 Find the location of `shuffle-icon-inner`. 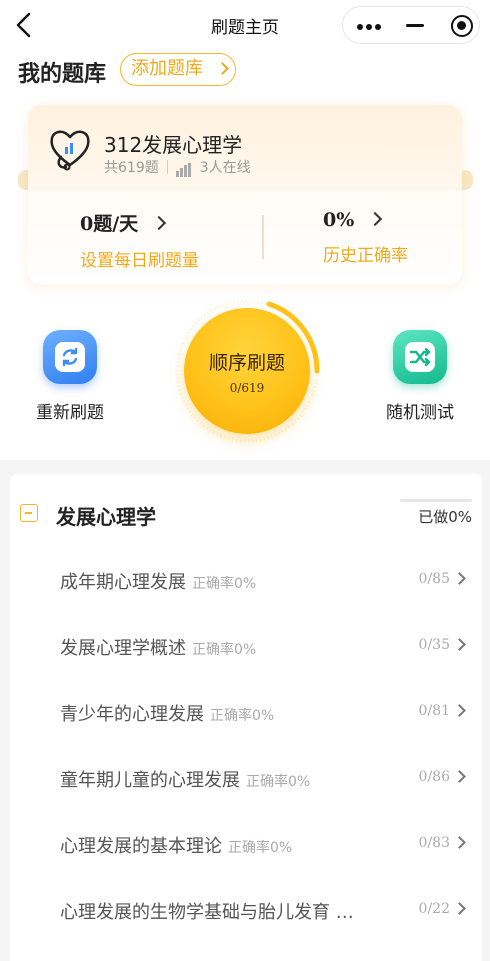

shuffle-icon-inner is located at coordinates (420, 357).